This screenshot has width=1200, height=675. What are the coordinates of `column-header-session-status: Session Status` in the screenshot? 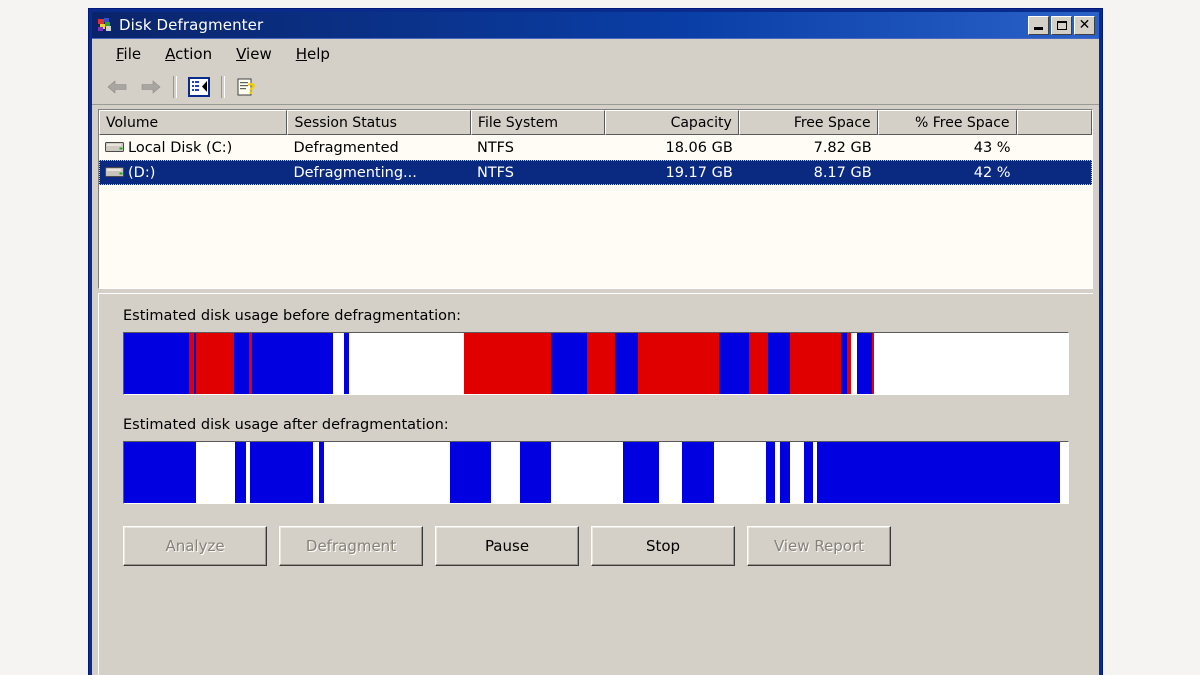 It's located at (379, 122).